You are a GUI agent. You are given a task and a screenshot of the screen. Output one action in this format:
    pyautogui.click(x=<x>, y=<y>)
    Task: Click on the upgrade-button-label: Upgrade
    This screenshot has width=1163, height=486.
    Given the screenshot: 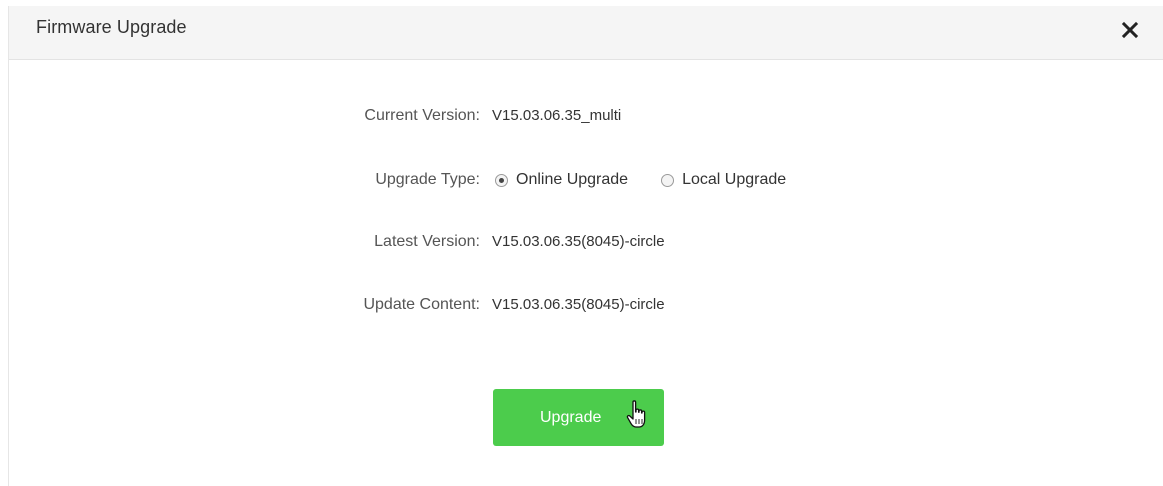 What is the action you would take?
    pyautogui.click(x=571, y=417)
    